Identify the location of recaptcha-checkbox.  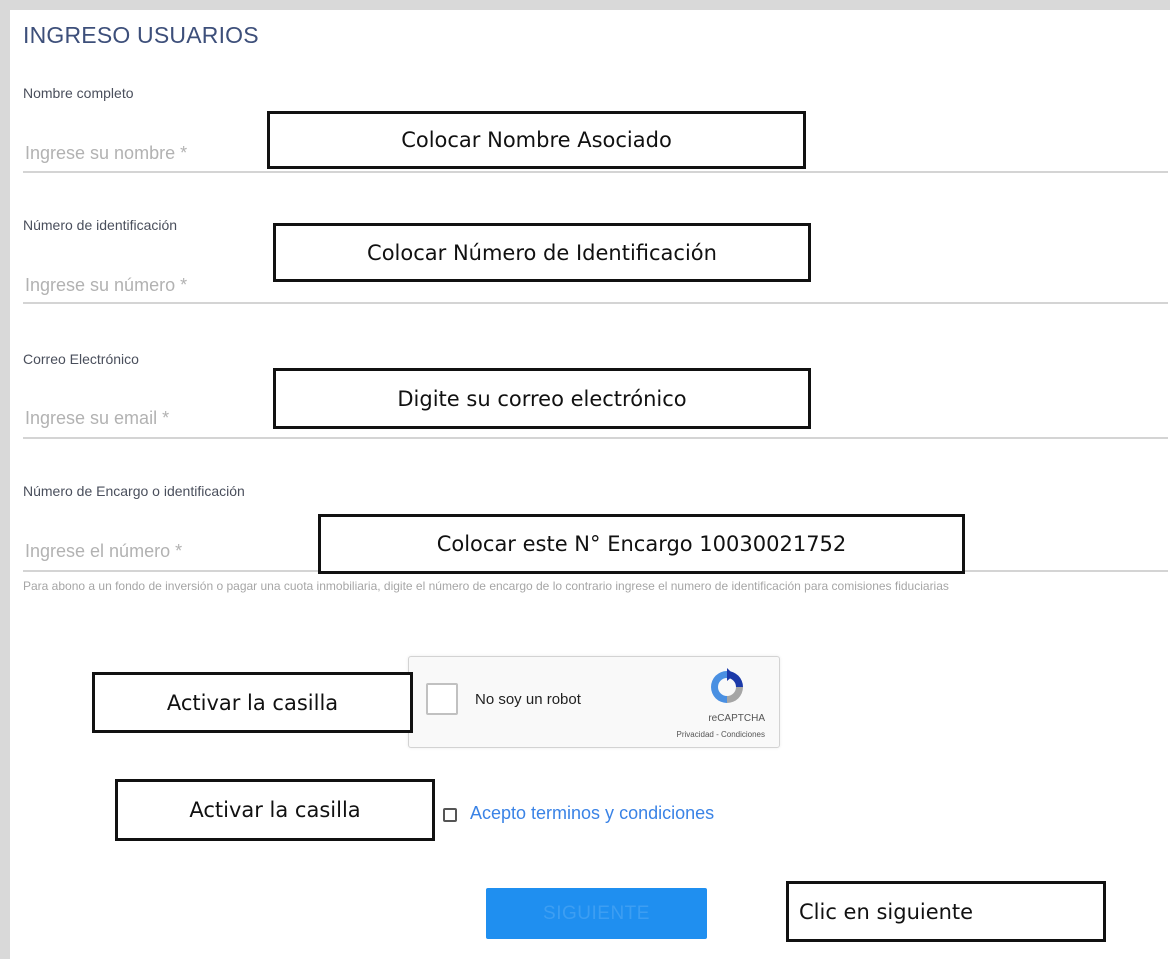
(442, 699).